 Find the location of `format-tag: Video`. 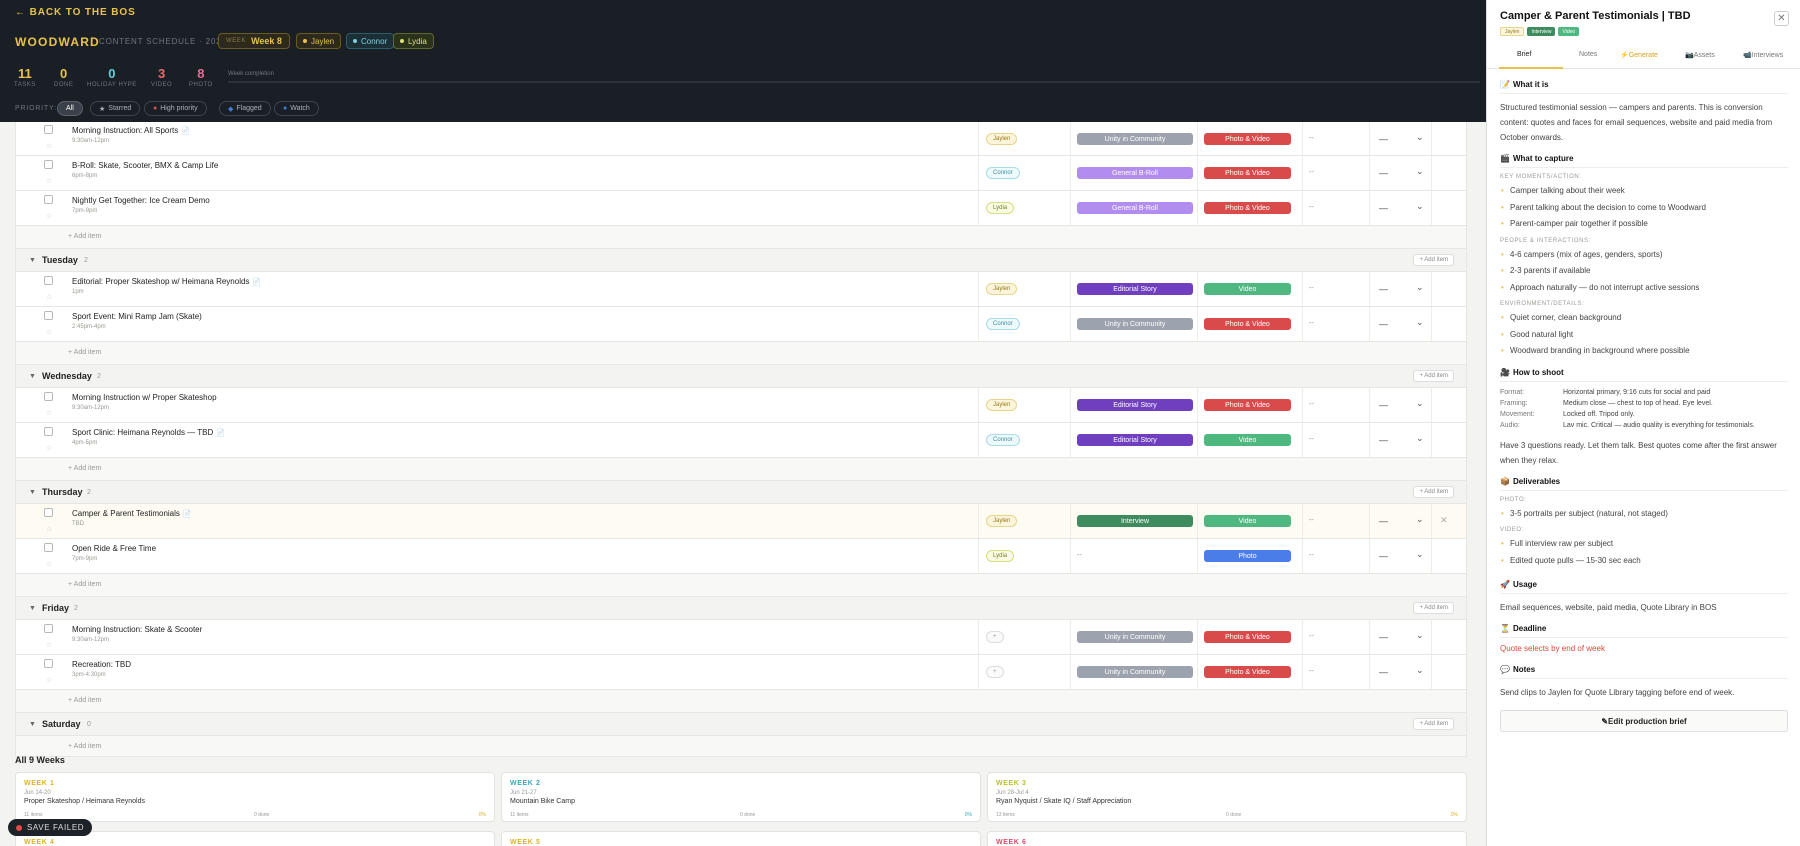

format-tag: Video is located at coordinates (1247, 289).